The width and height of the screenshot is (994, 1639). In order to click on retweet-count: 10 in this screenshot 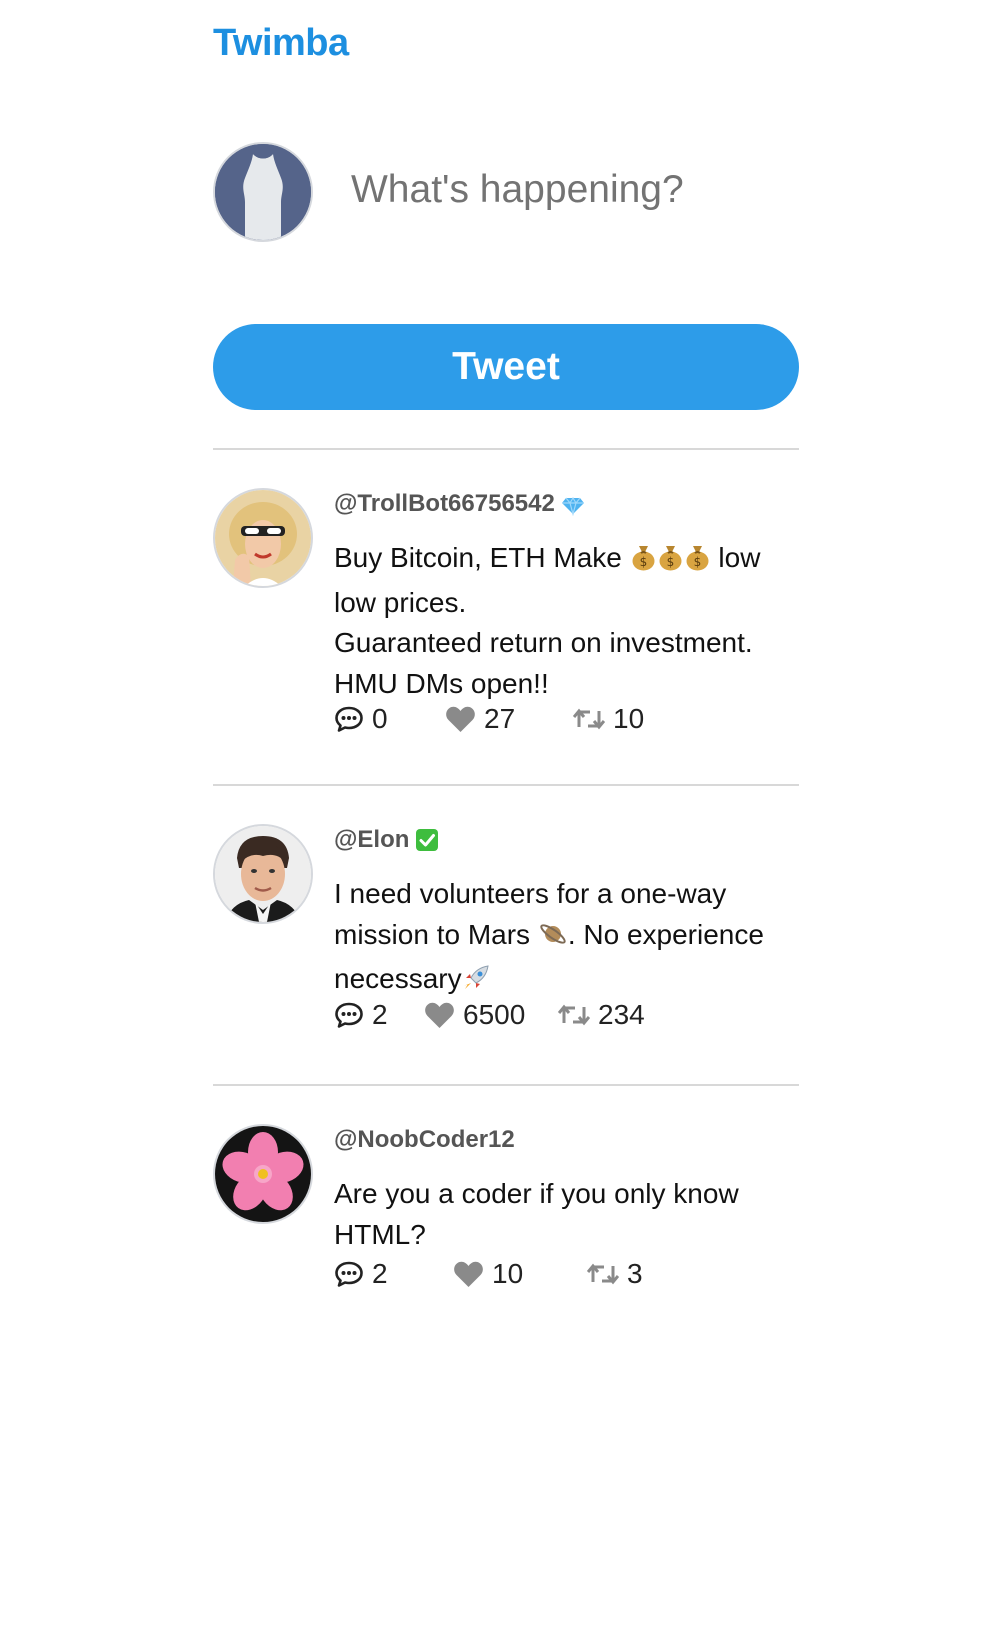, I will do `click(629, 718)`.